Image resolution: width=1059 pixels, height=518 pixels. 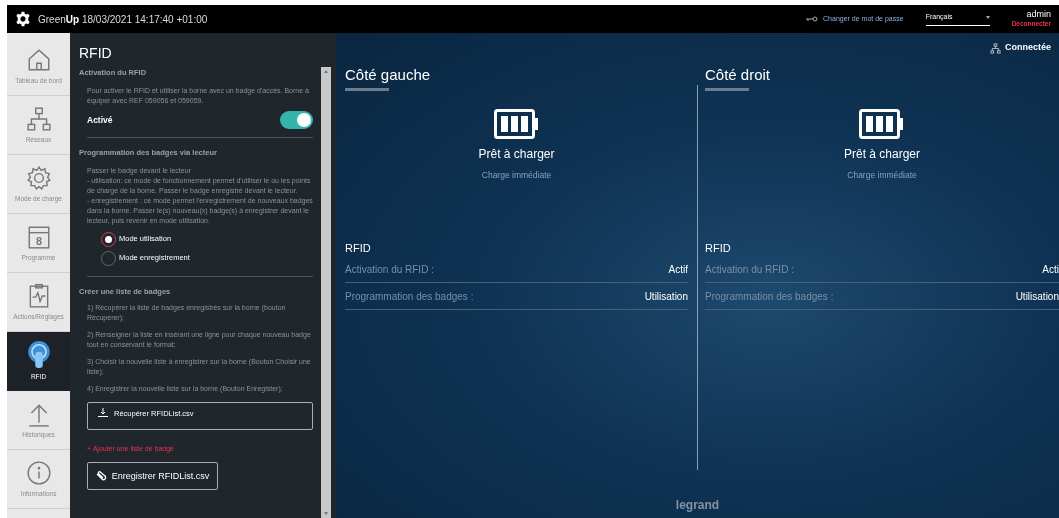 What do you see at coordinates (812, 19) in the screenshot?
I see `key-icon` at bounding box center [812, 19].